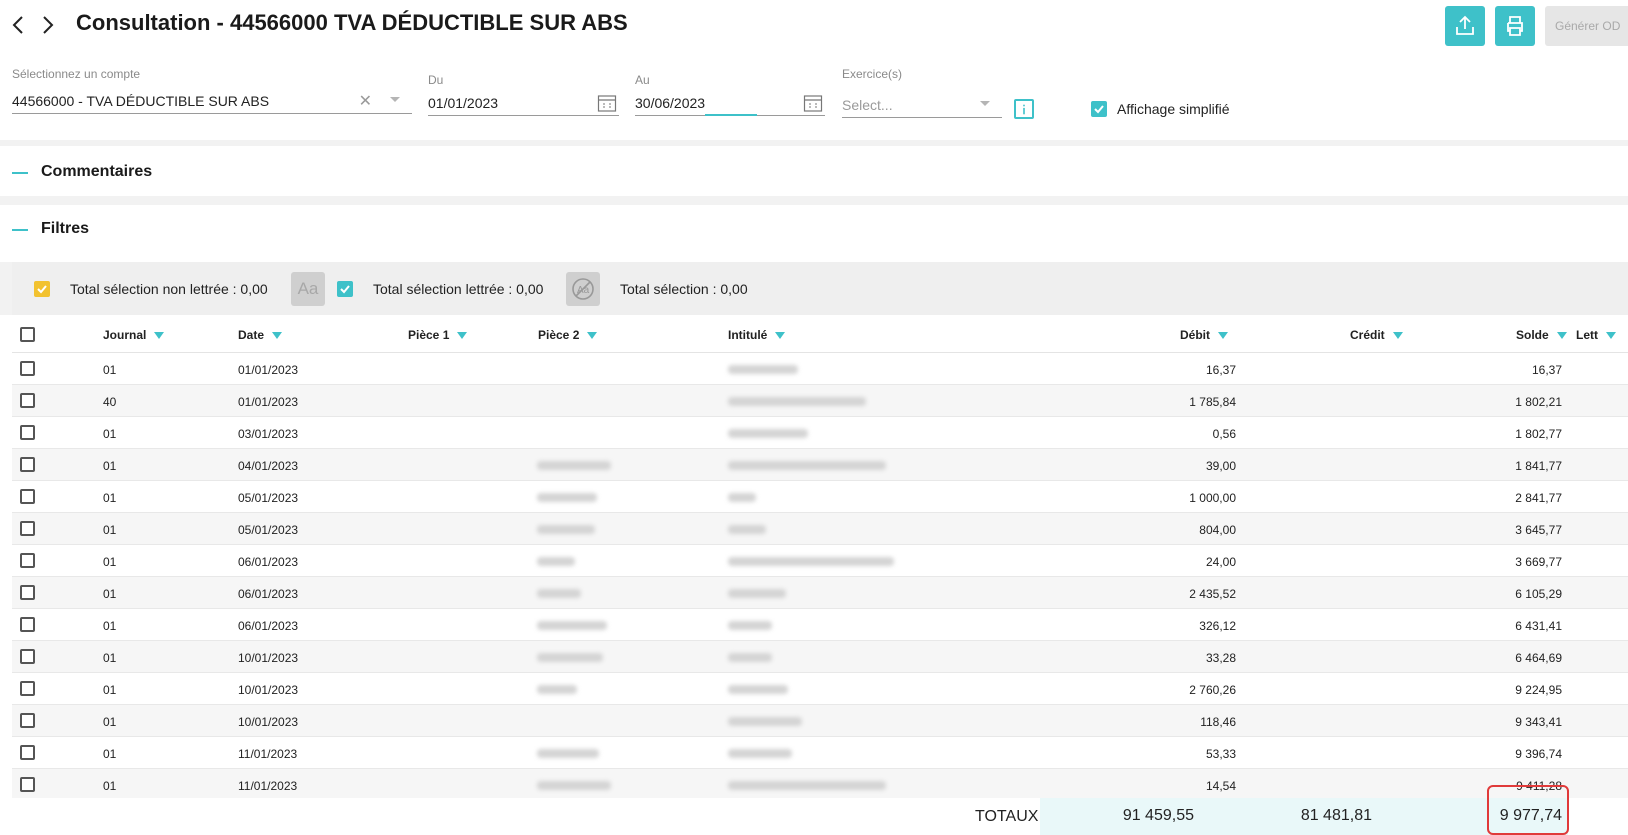 The image size is (1628, 835). Describe the element at coordinates (1586, 26) in the screenshot. I see `generate-od-button: Générer OD` at that location.